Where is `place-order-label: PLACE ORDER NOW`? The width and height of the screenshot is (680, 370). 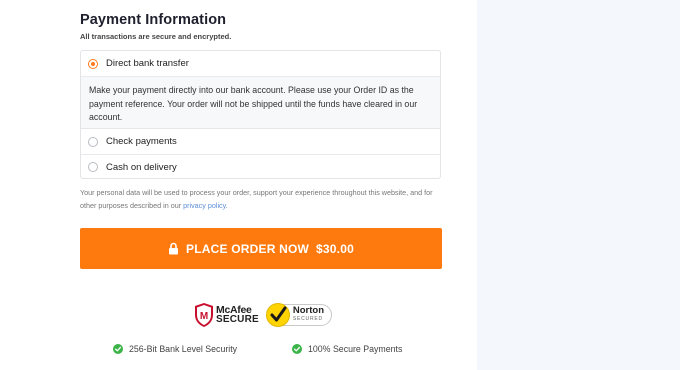 place-order-label: PLACE ORDER NOW is located at coordinates (248, 248).